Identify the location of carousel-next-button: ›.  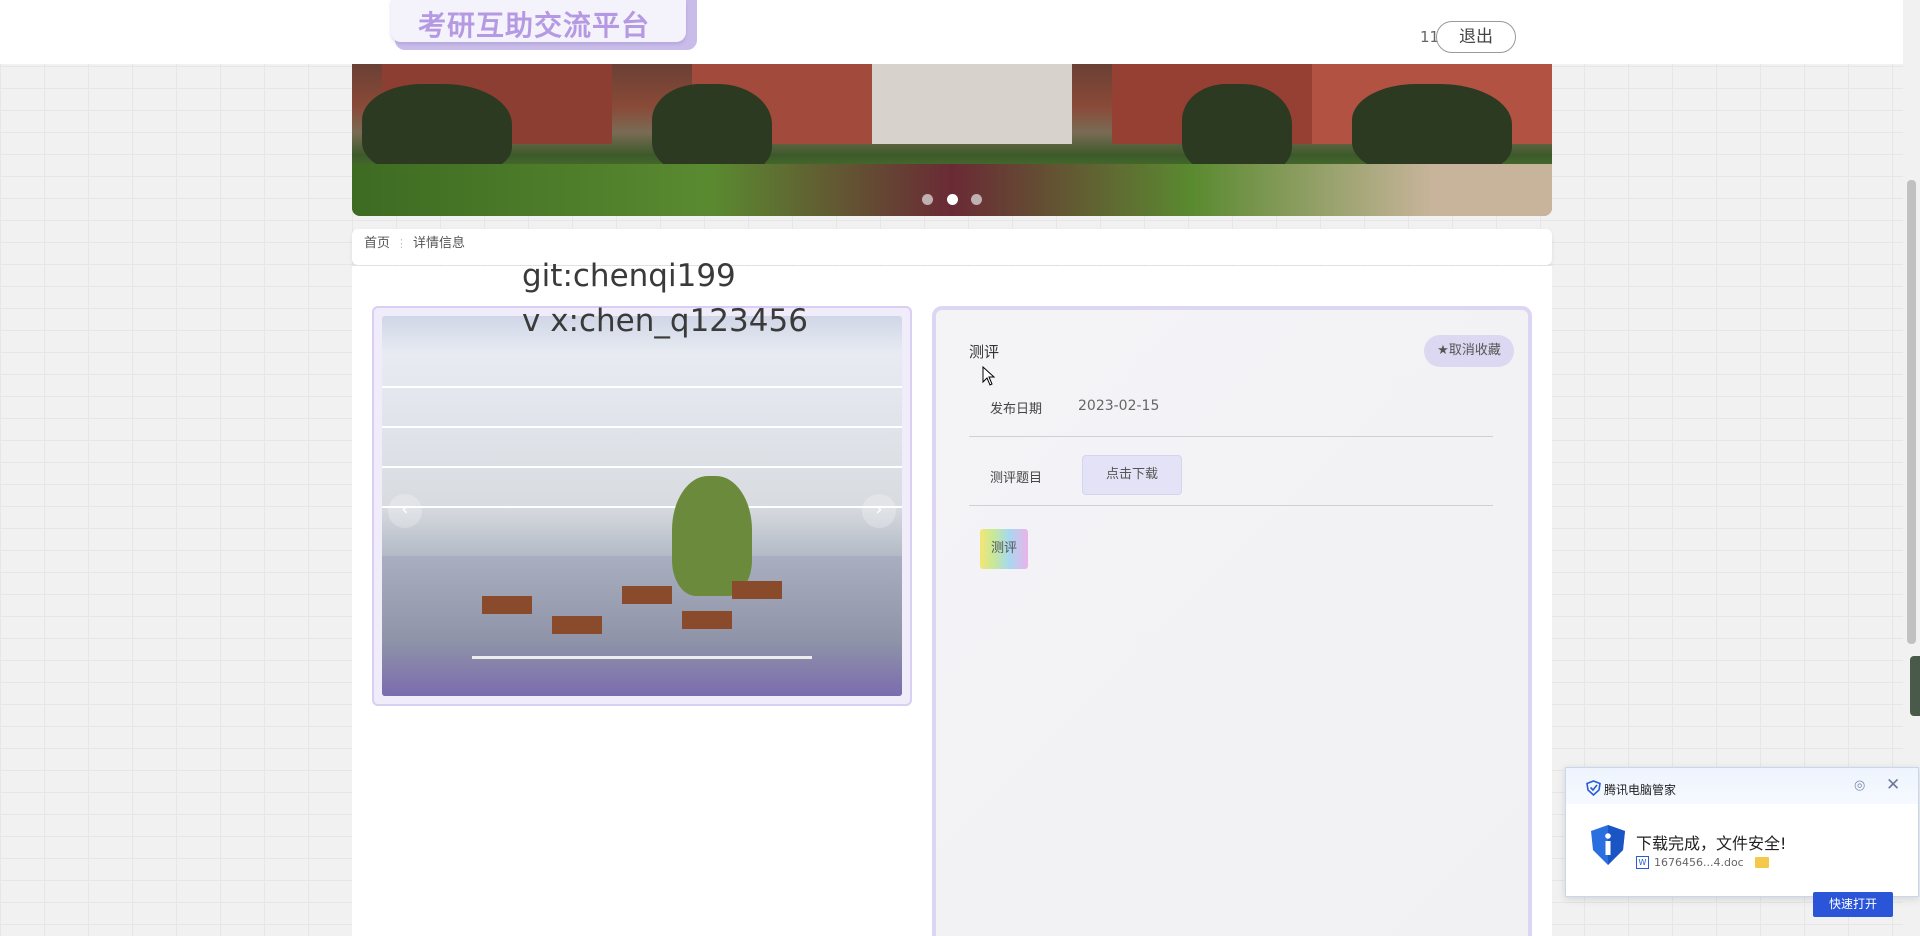
(879, 511).